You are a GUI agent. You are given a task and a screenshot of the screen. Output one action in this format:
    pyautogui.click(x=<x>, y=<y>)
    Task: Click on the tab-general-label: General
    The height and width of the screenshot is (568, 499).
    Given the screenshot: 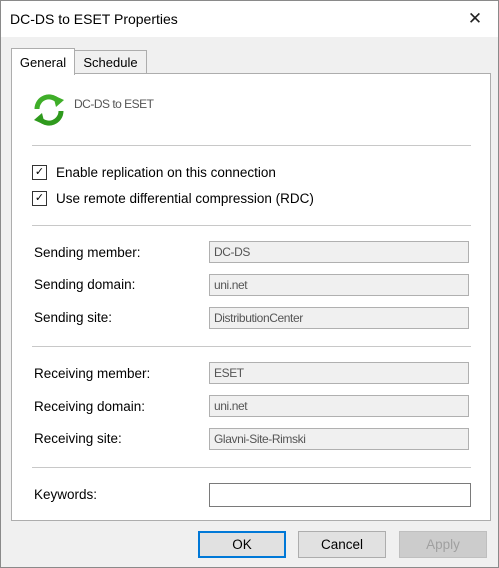 What is the action you would take?
    pyautogui.click(x=43, y=62)
    